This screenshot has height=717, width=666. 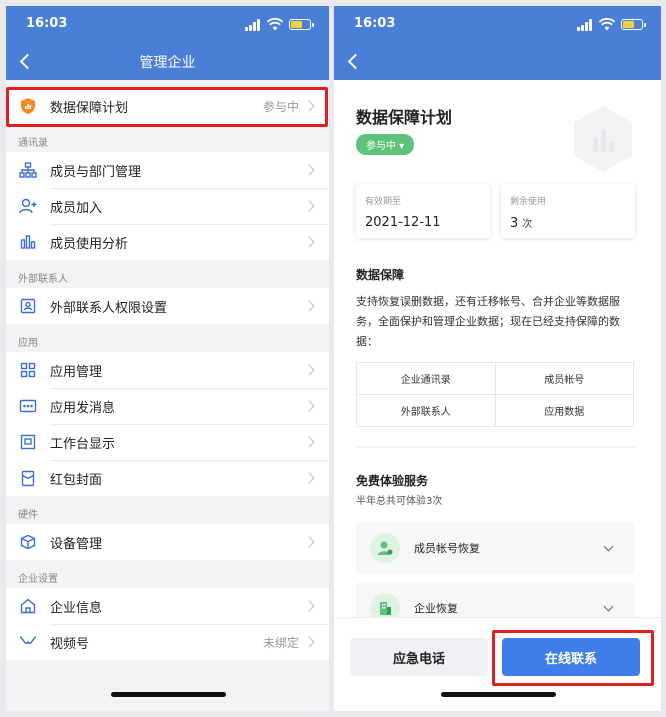 I want to click on protected-data-table: 企业通讯录 成员帐号 外部联系人 应用数据, so click(x=495, y=394).